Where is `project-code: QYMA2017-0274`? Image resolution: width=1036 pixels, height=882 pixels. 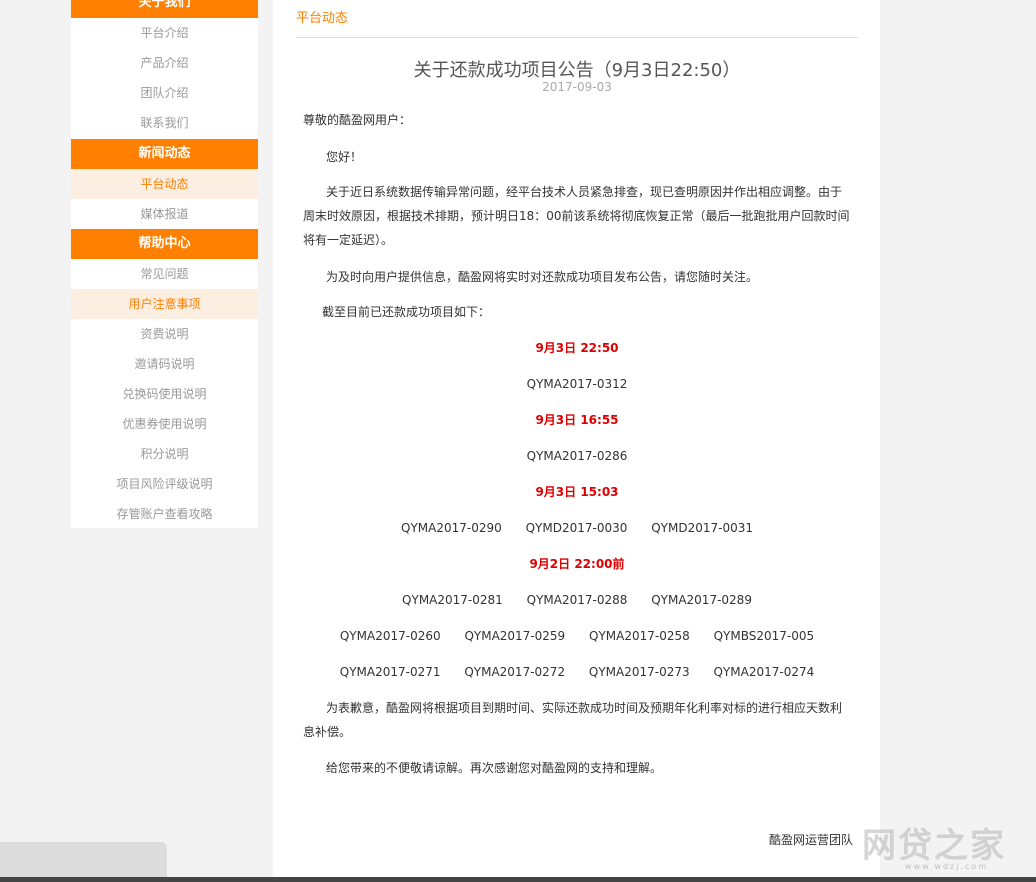 project-code: QYMA2017-0274 is located at coordinates (764, 672).